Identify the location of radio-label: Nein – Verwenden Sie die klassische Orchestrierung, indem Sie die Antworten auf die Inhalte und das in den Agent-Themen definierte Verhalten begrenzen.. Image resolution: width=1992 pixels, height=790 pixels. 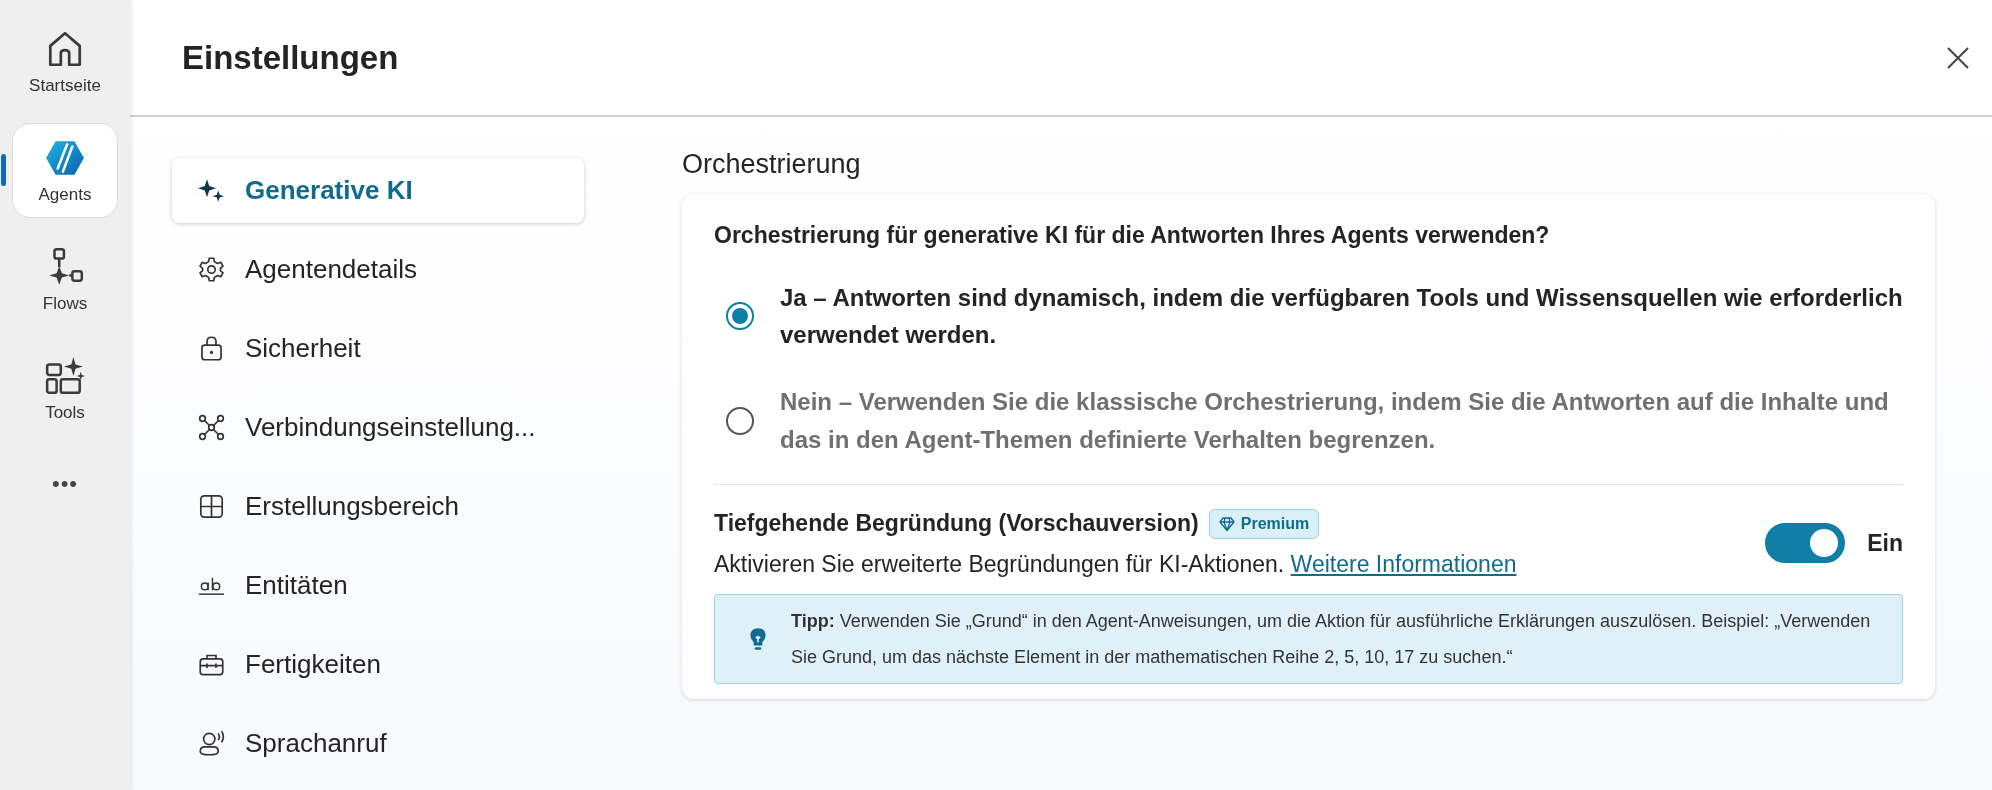
(1335, 421).